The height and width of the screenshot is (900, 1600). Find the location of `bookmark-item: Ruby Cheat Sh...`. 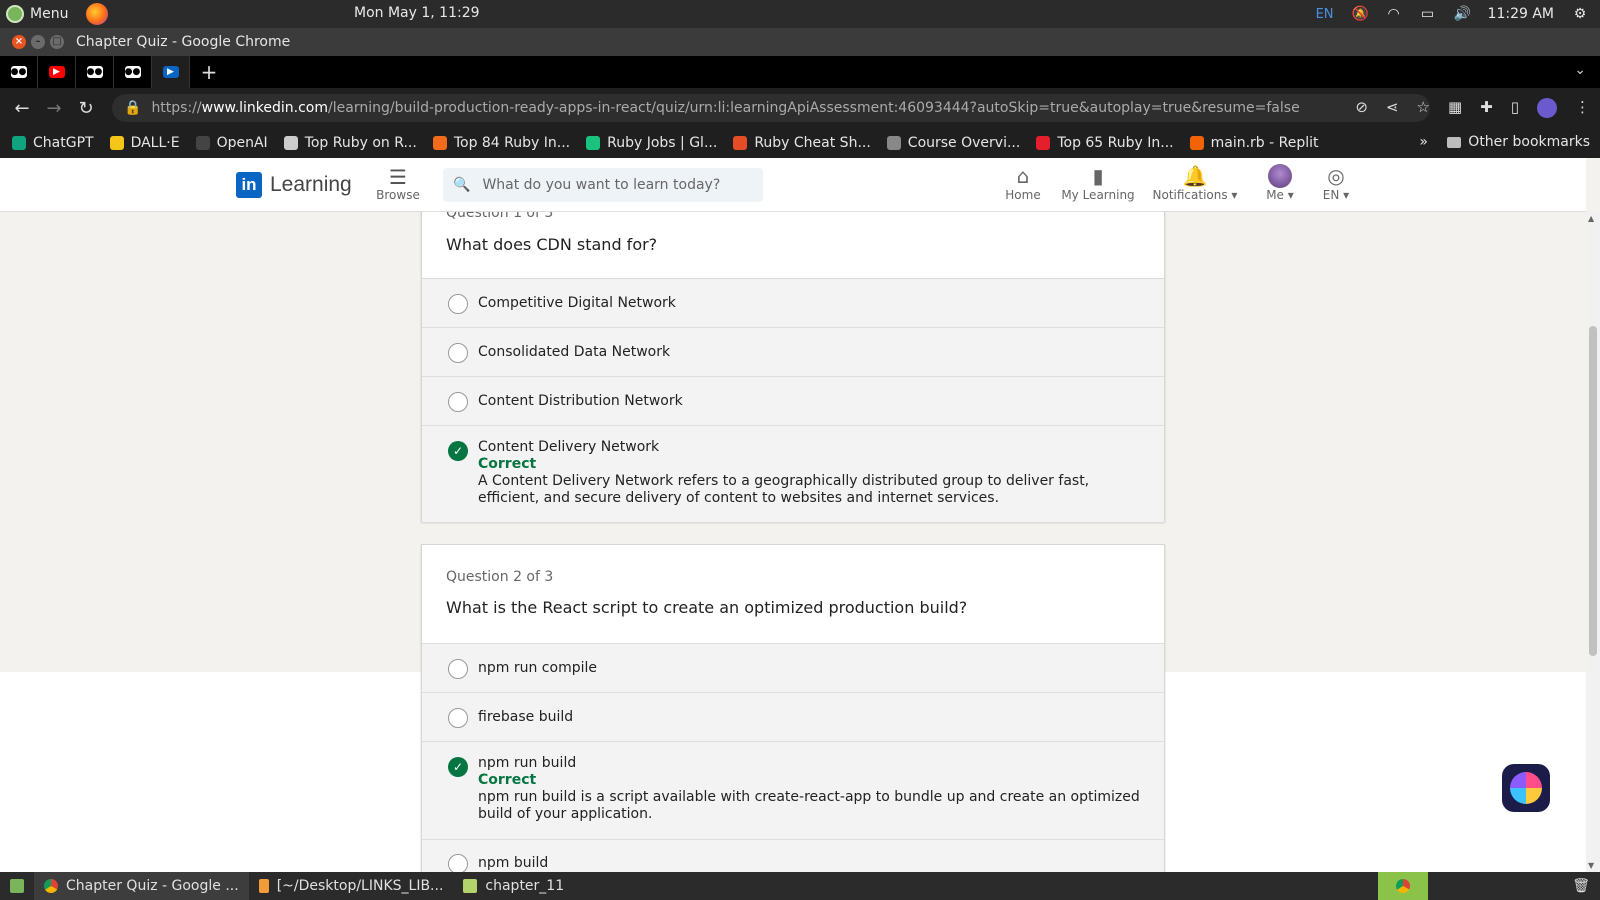

bookmark-item: Ruby Cheat Sh... is located at coordinates (802, 143).